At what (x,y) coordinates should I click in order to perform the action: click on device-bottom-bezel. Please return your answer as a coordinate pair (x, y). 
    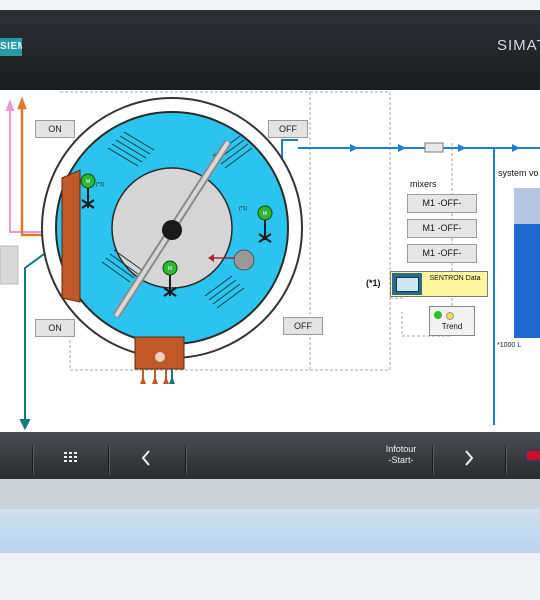
    Looking at the image, I should click on (270, 494).